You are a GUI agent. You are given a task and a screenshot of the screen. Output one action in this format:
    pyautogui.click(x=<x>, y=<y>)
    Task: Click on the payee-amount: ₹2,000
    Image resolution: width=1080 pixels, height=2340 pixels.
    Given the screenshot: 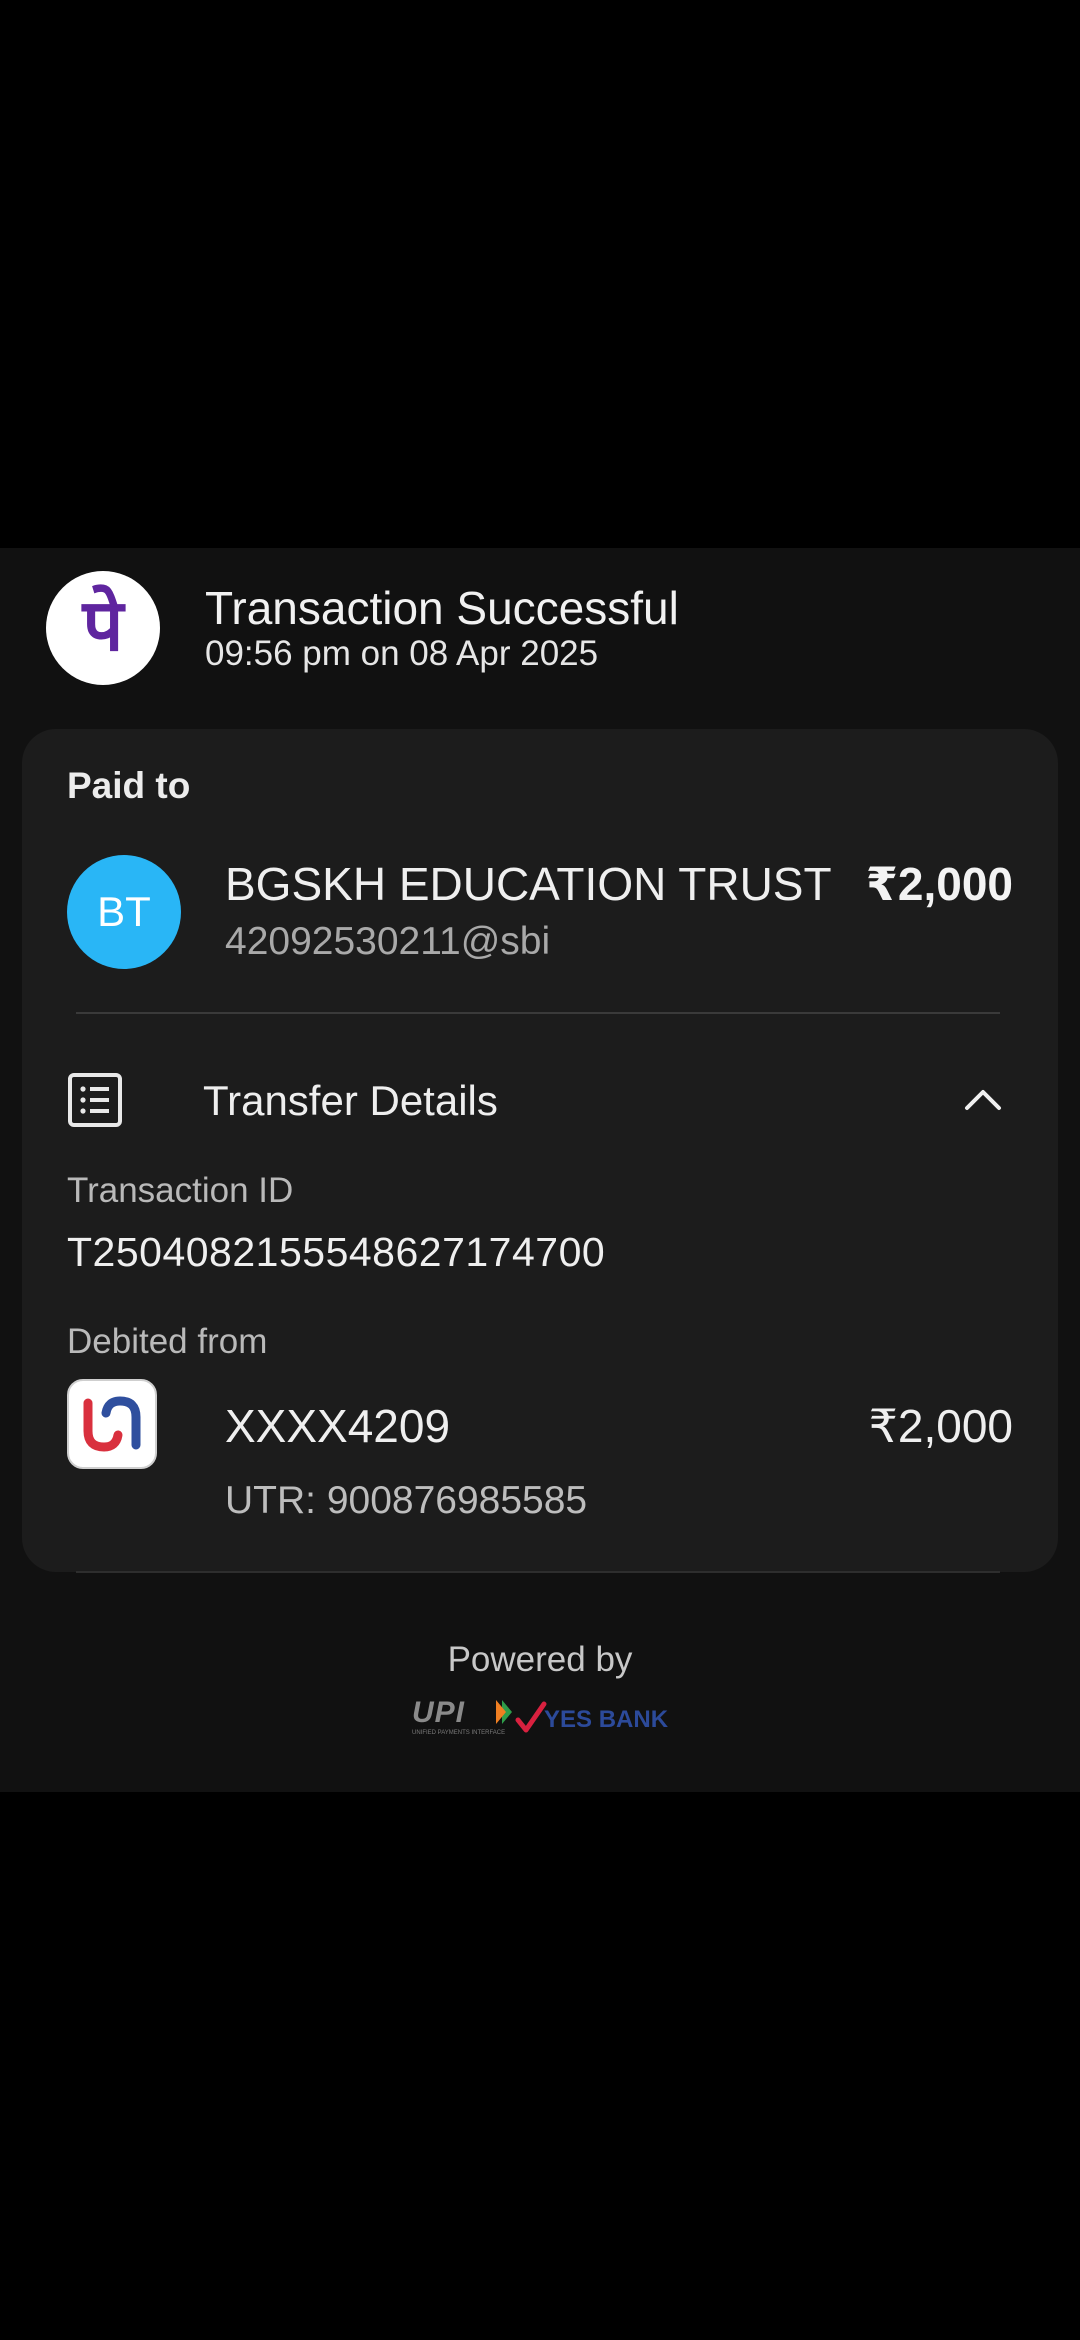 What is the action you would take?
    pyautogui.click(x=939, y=884)
    